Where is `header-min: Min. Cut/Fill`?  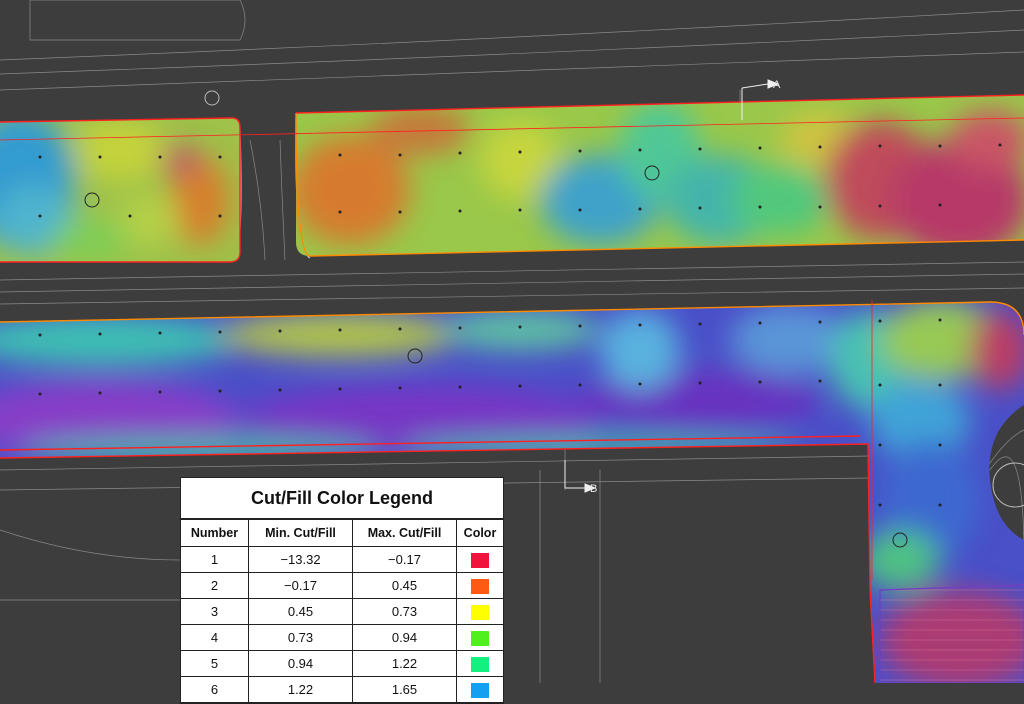
header-min: Min. Cut/Fill is located at coordinates (300, 533).